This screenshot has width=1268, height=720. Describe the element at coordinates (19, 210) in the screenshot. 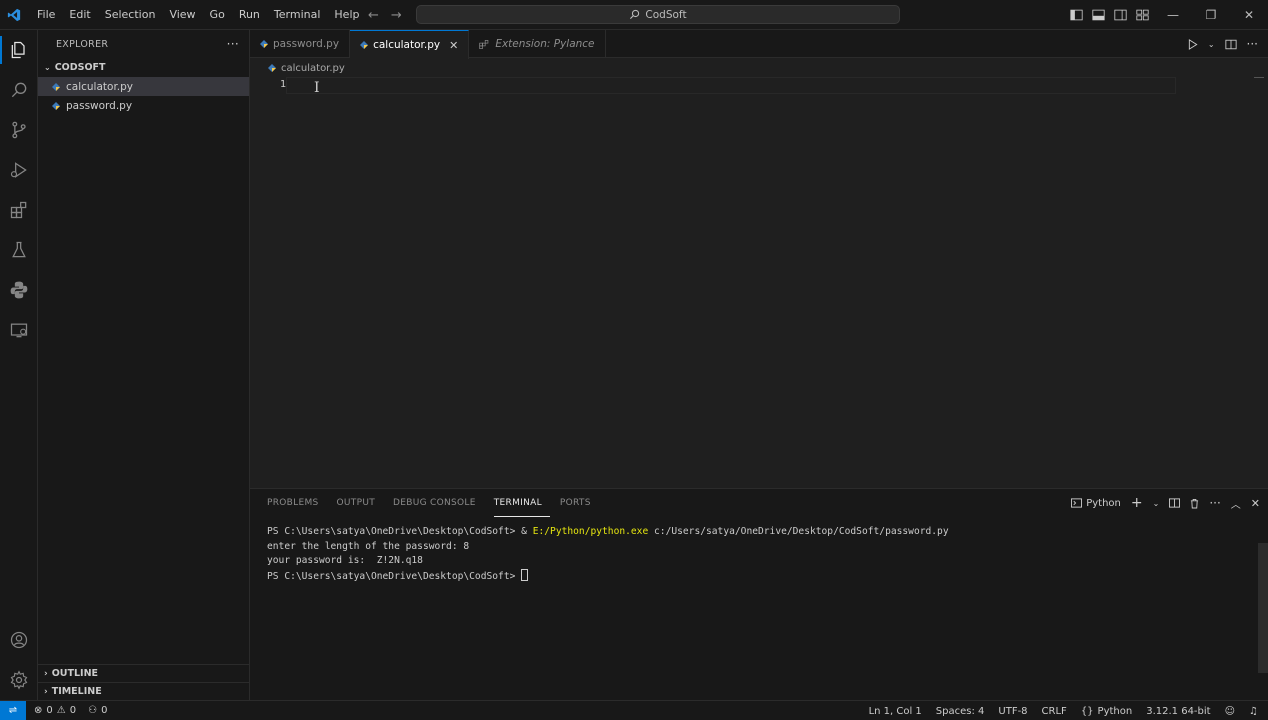

I see `extensions-icon` at that location.